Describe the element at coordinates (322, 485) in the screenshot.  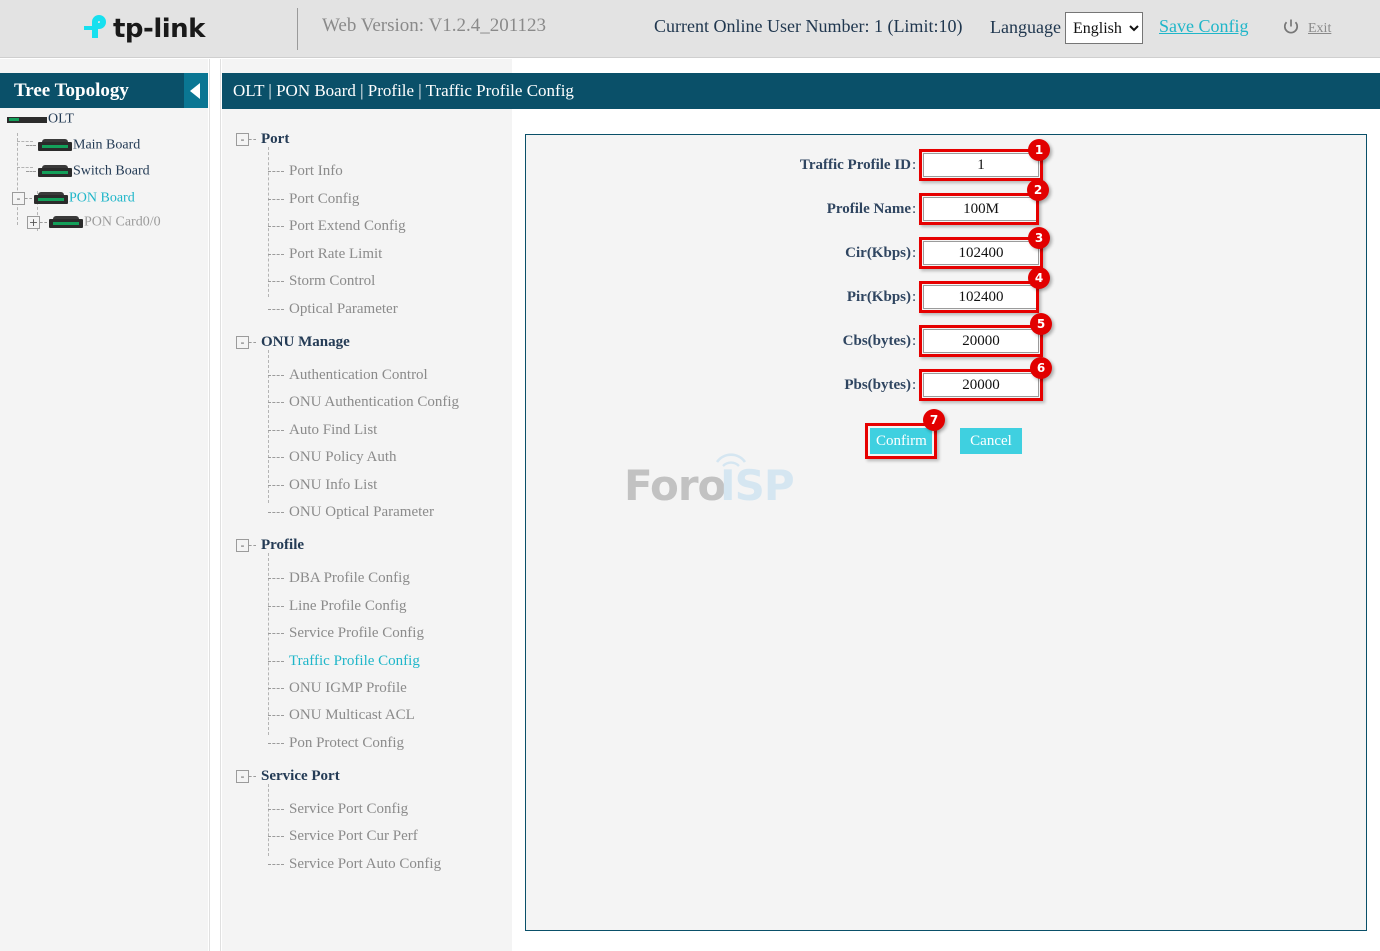
I see `menu-item-onu-info-list: ONU Info List` at that location.